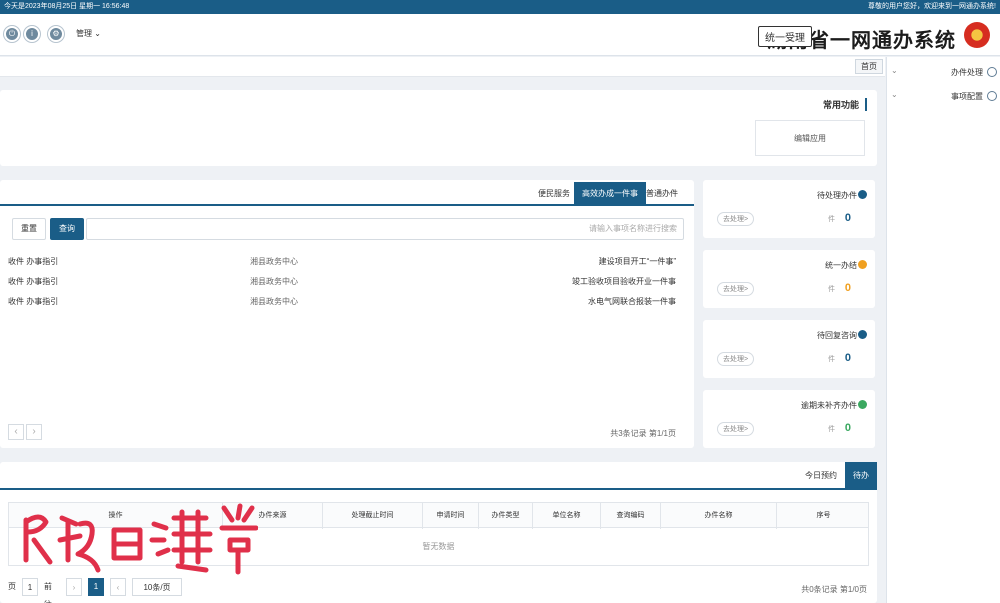 Image resolution: width=1000 pixels, height=603 pixels. Describe the element at coordinates (943, 330) in the screenshot. I see `sidebar: 办件处理 ⌄ 事项配置 ⌄` at that location.